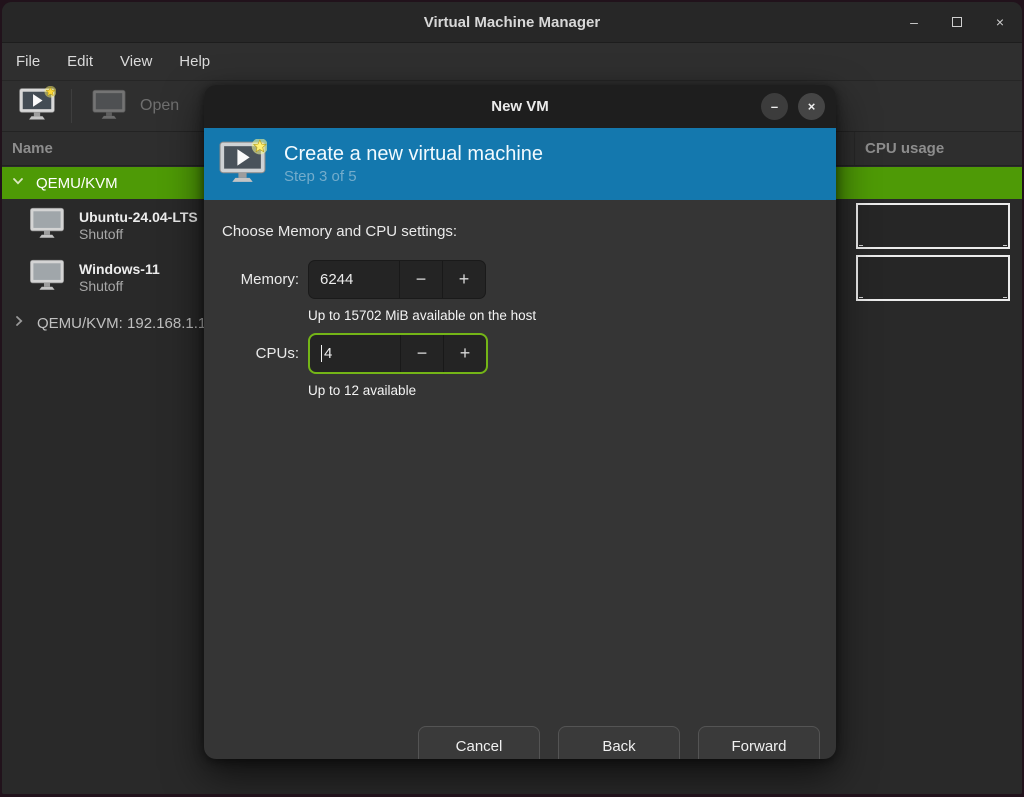 The height and width of the screenshot is (797, 1024). I want to click on toolbar-separator, so click(71, 106).